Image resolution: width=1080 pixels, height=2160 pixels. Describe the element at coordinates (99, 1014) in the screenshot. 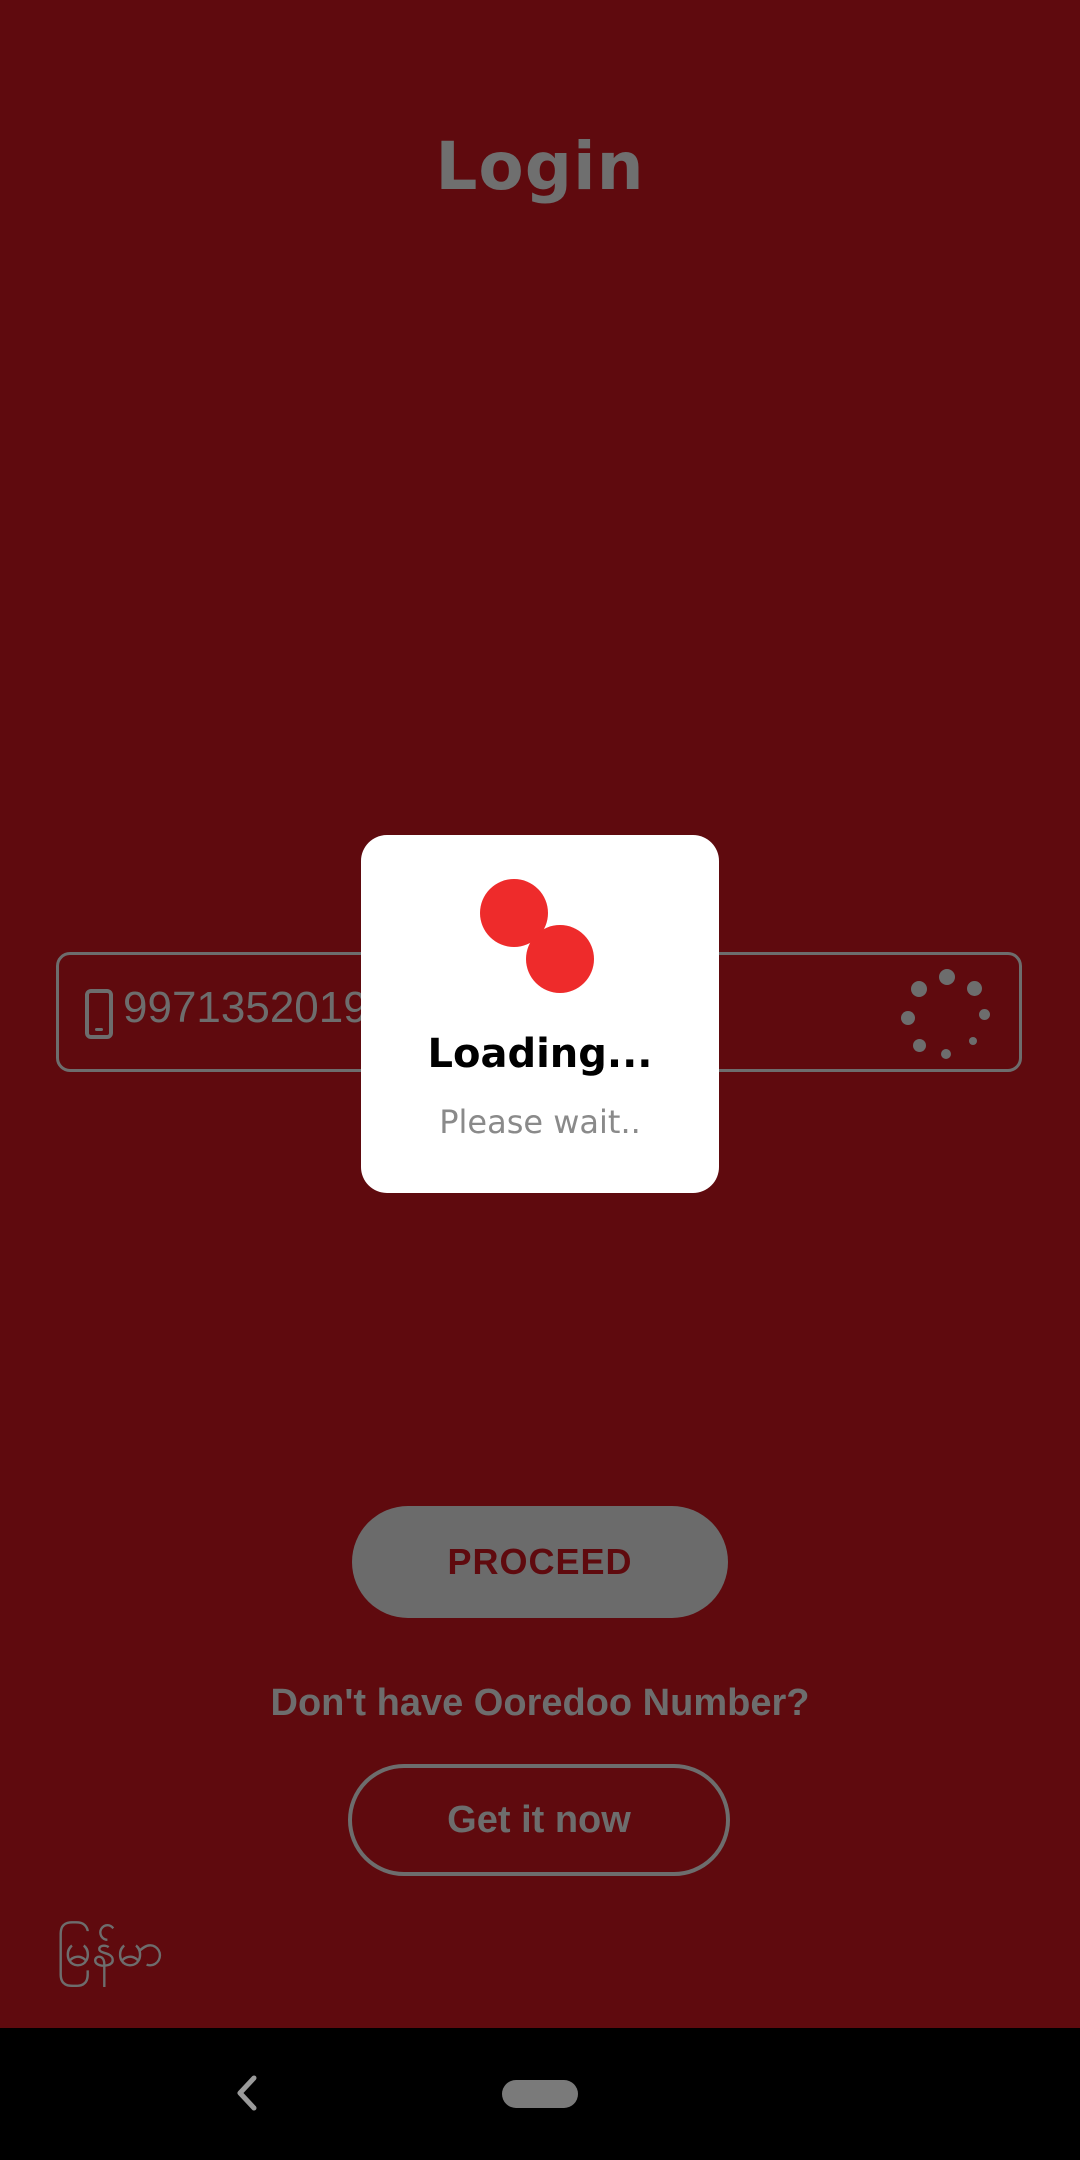

I see `phone-icon` at that location.